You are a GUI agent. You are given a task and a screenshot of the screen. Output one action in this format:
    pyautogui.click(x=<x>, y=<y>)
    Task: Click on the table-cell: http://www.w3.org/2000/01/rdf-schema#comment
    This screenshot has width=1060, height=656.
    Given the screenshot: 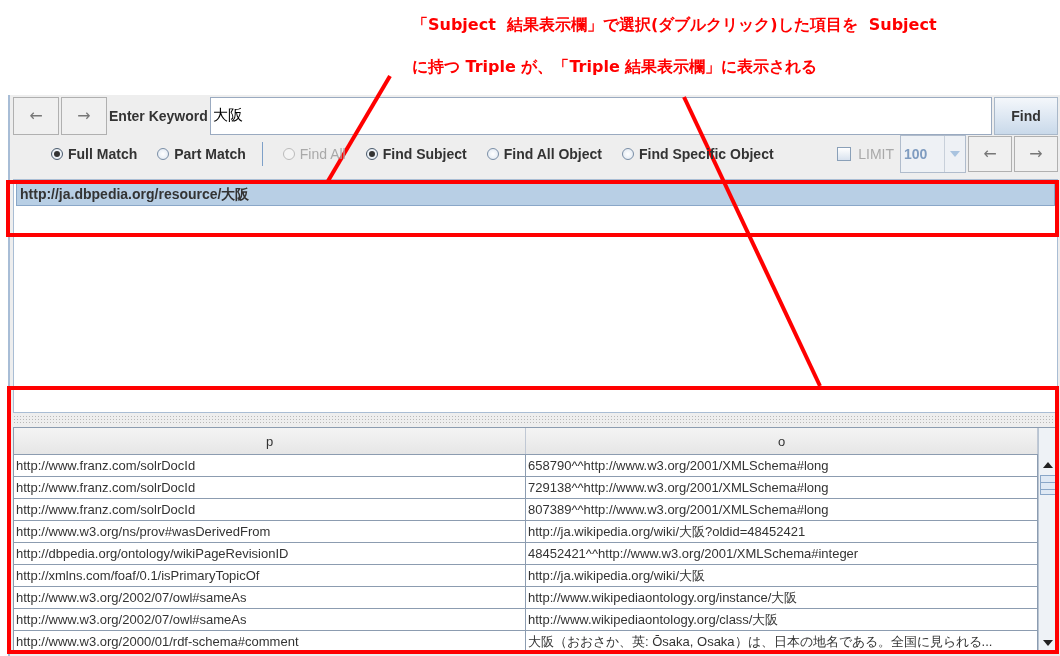 What is the action you would take?
    pyautogui.click(x=270, y=641)
    